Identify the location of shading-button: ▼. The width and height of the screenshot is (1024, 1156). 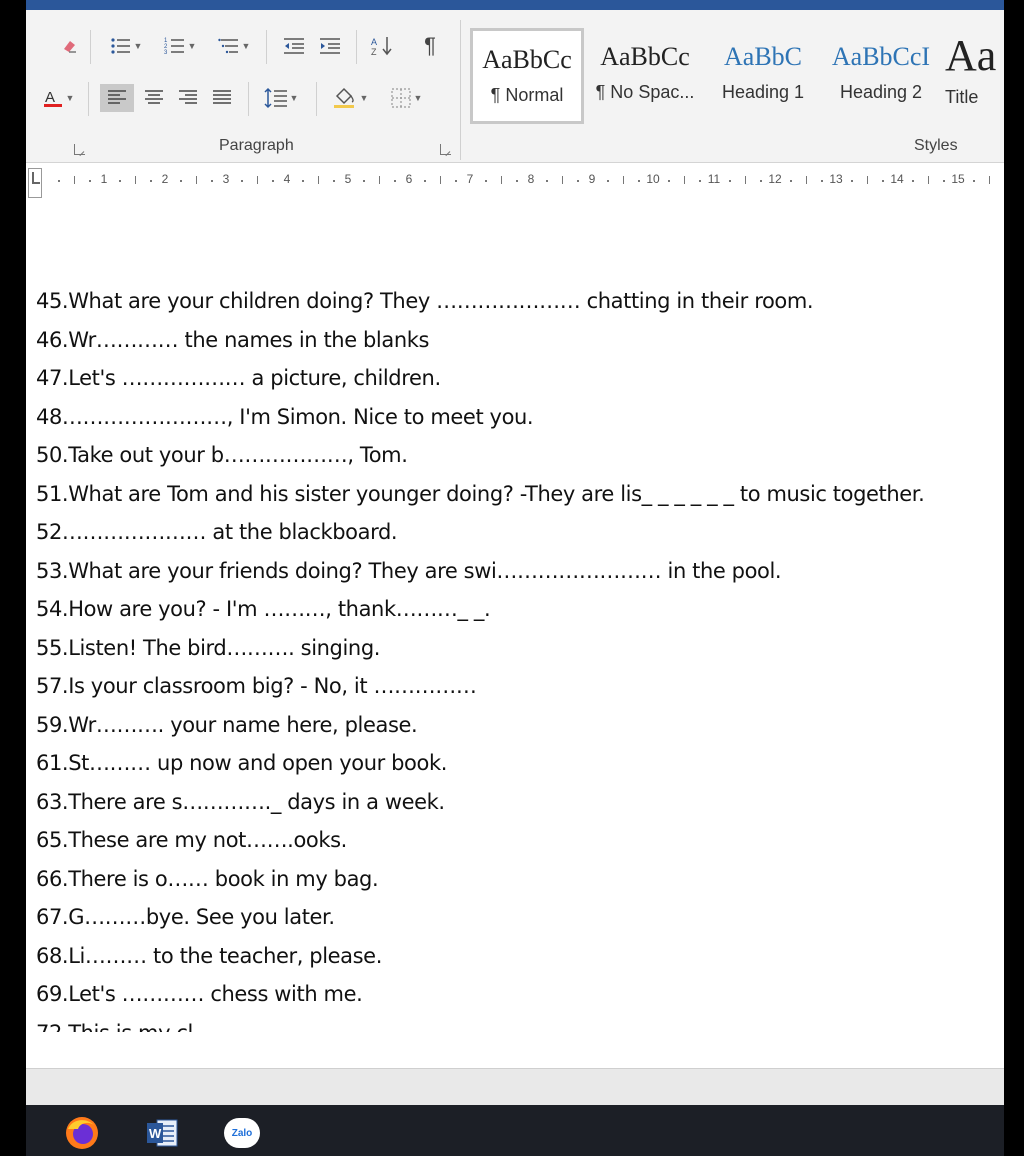
(350, 98).